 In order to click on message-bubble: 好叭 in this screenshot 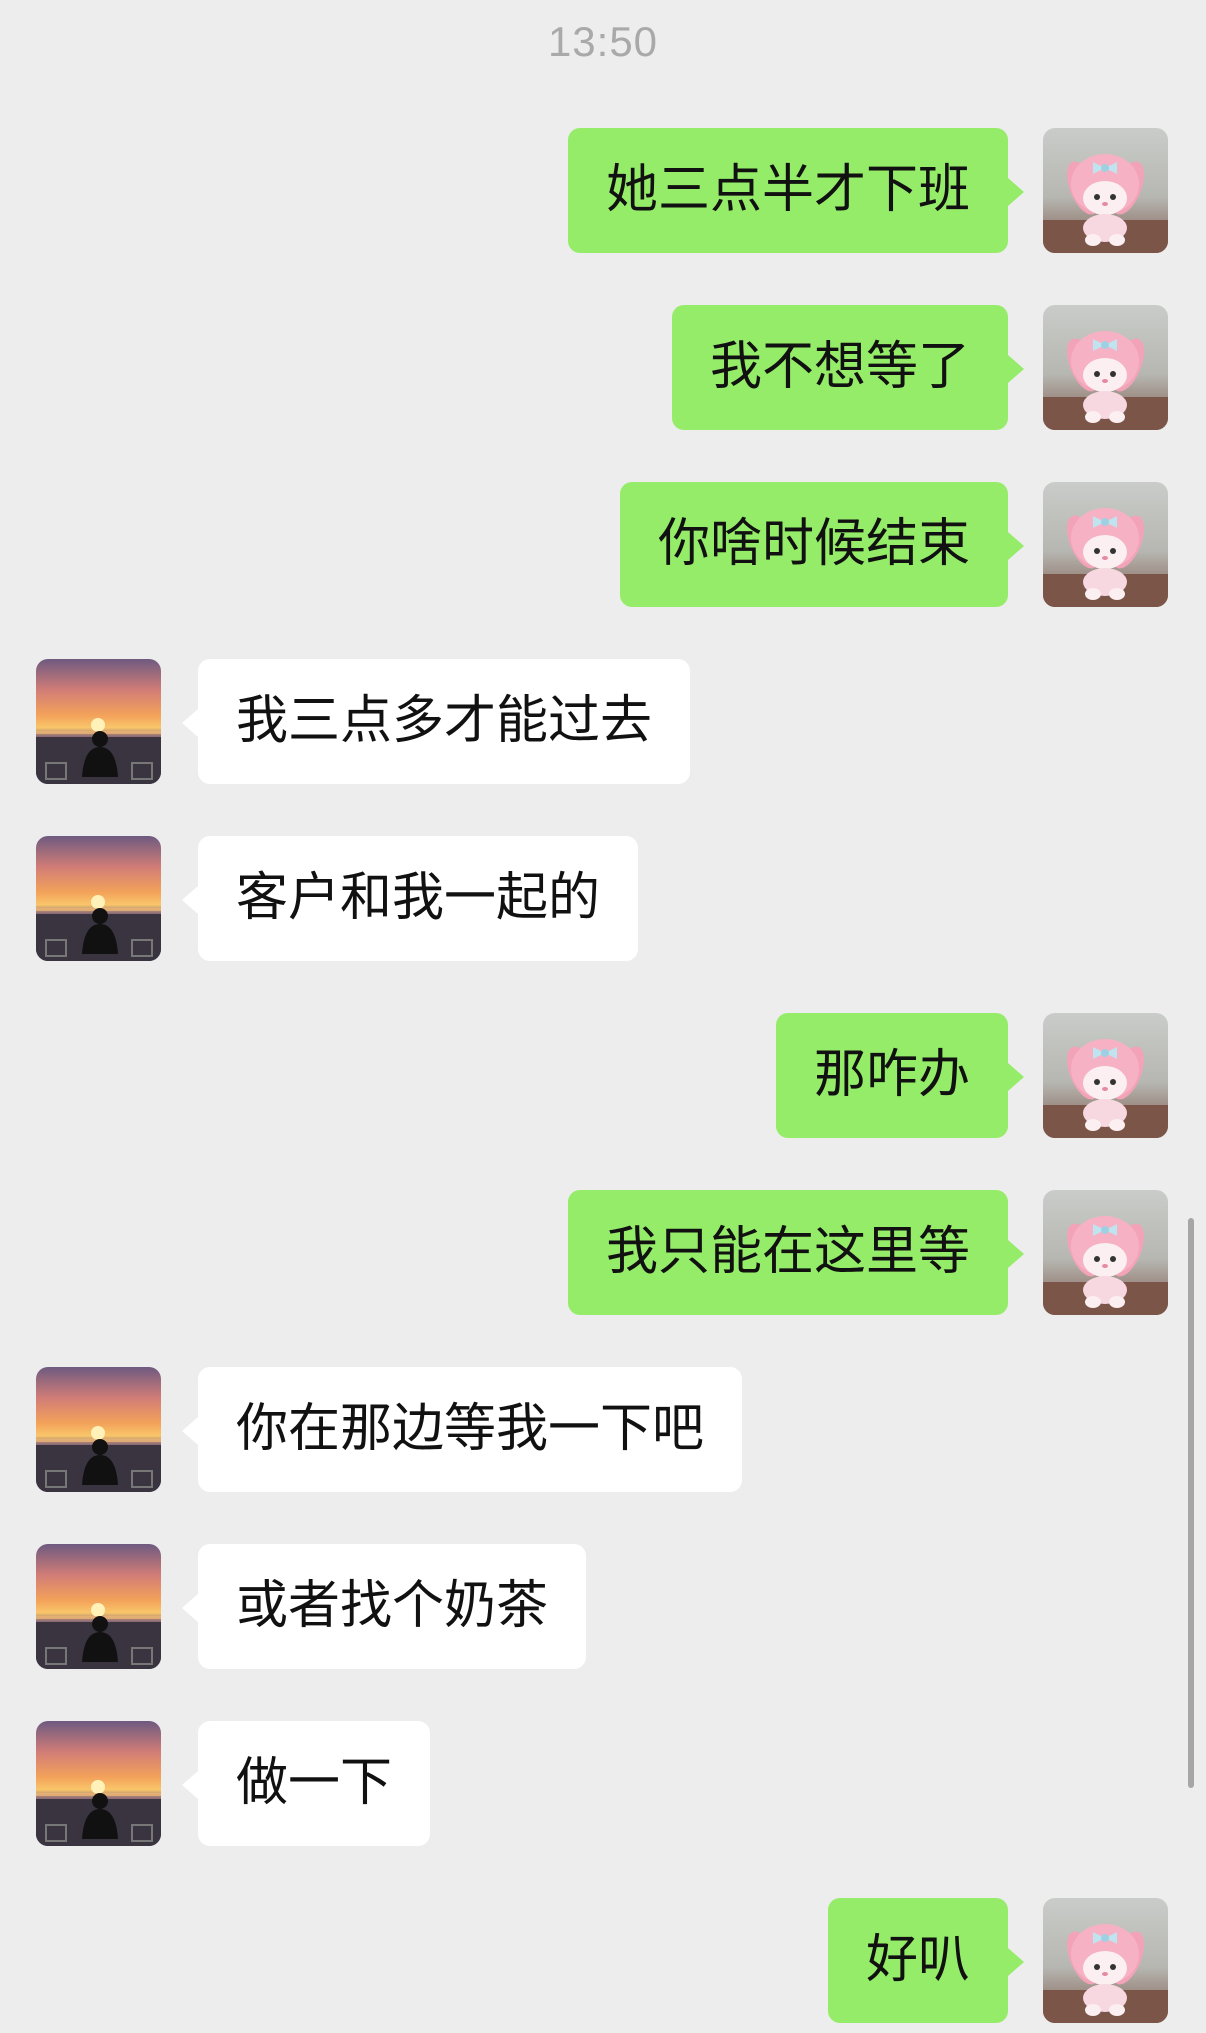, I will do `click(926, 1960)`.